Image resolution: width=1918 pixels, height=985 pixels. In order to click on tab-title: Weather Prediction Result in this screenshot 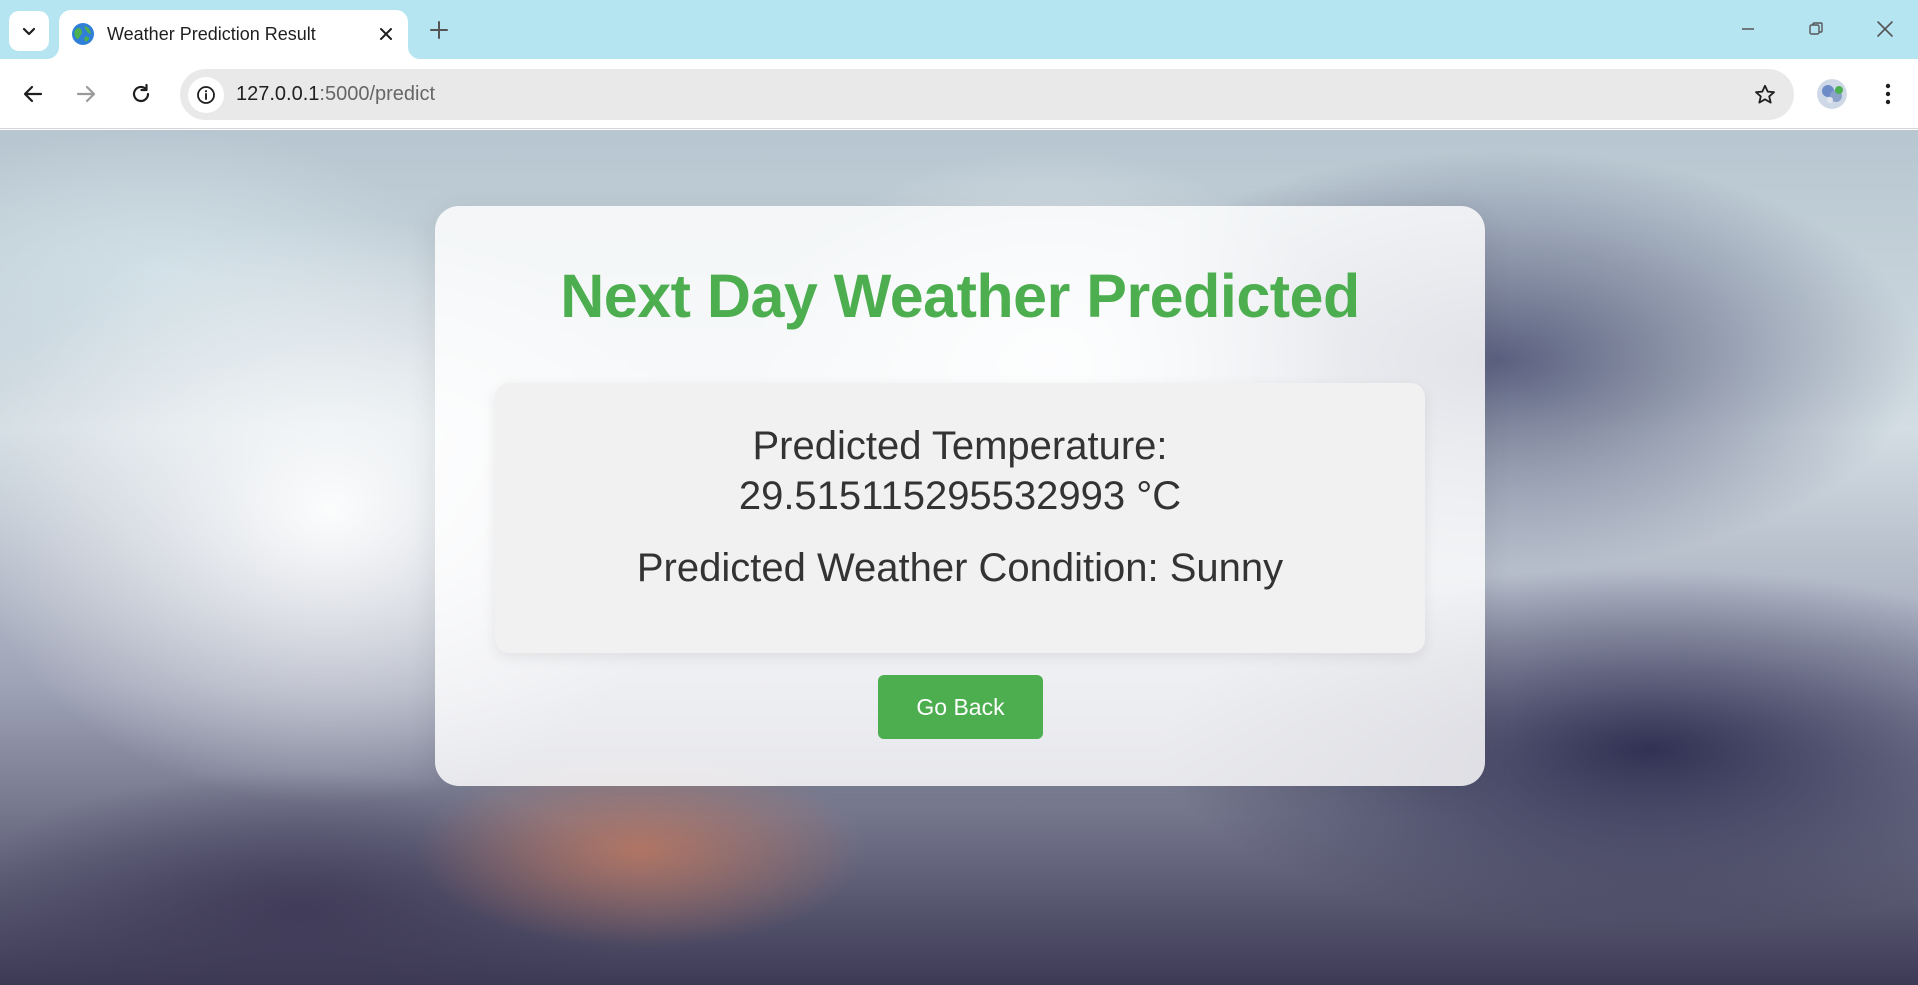, I will do `click(211, 34)`.